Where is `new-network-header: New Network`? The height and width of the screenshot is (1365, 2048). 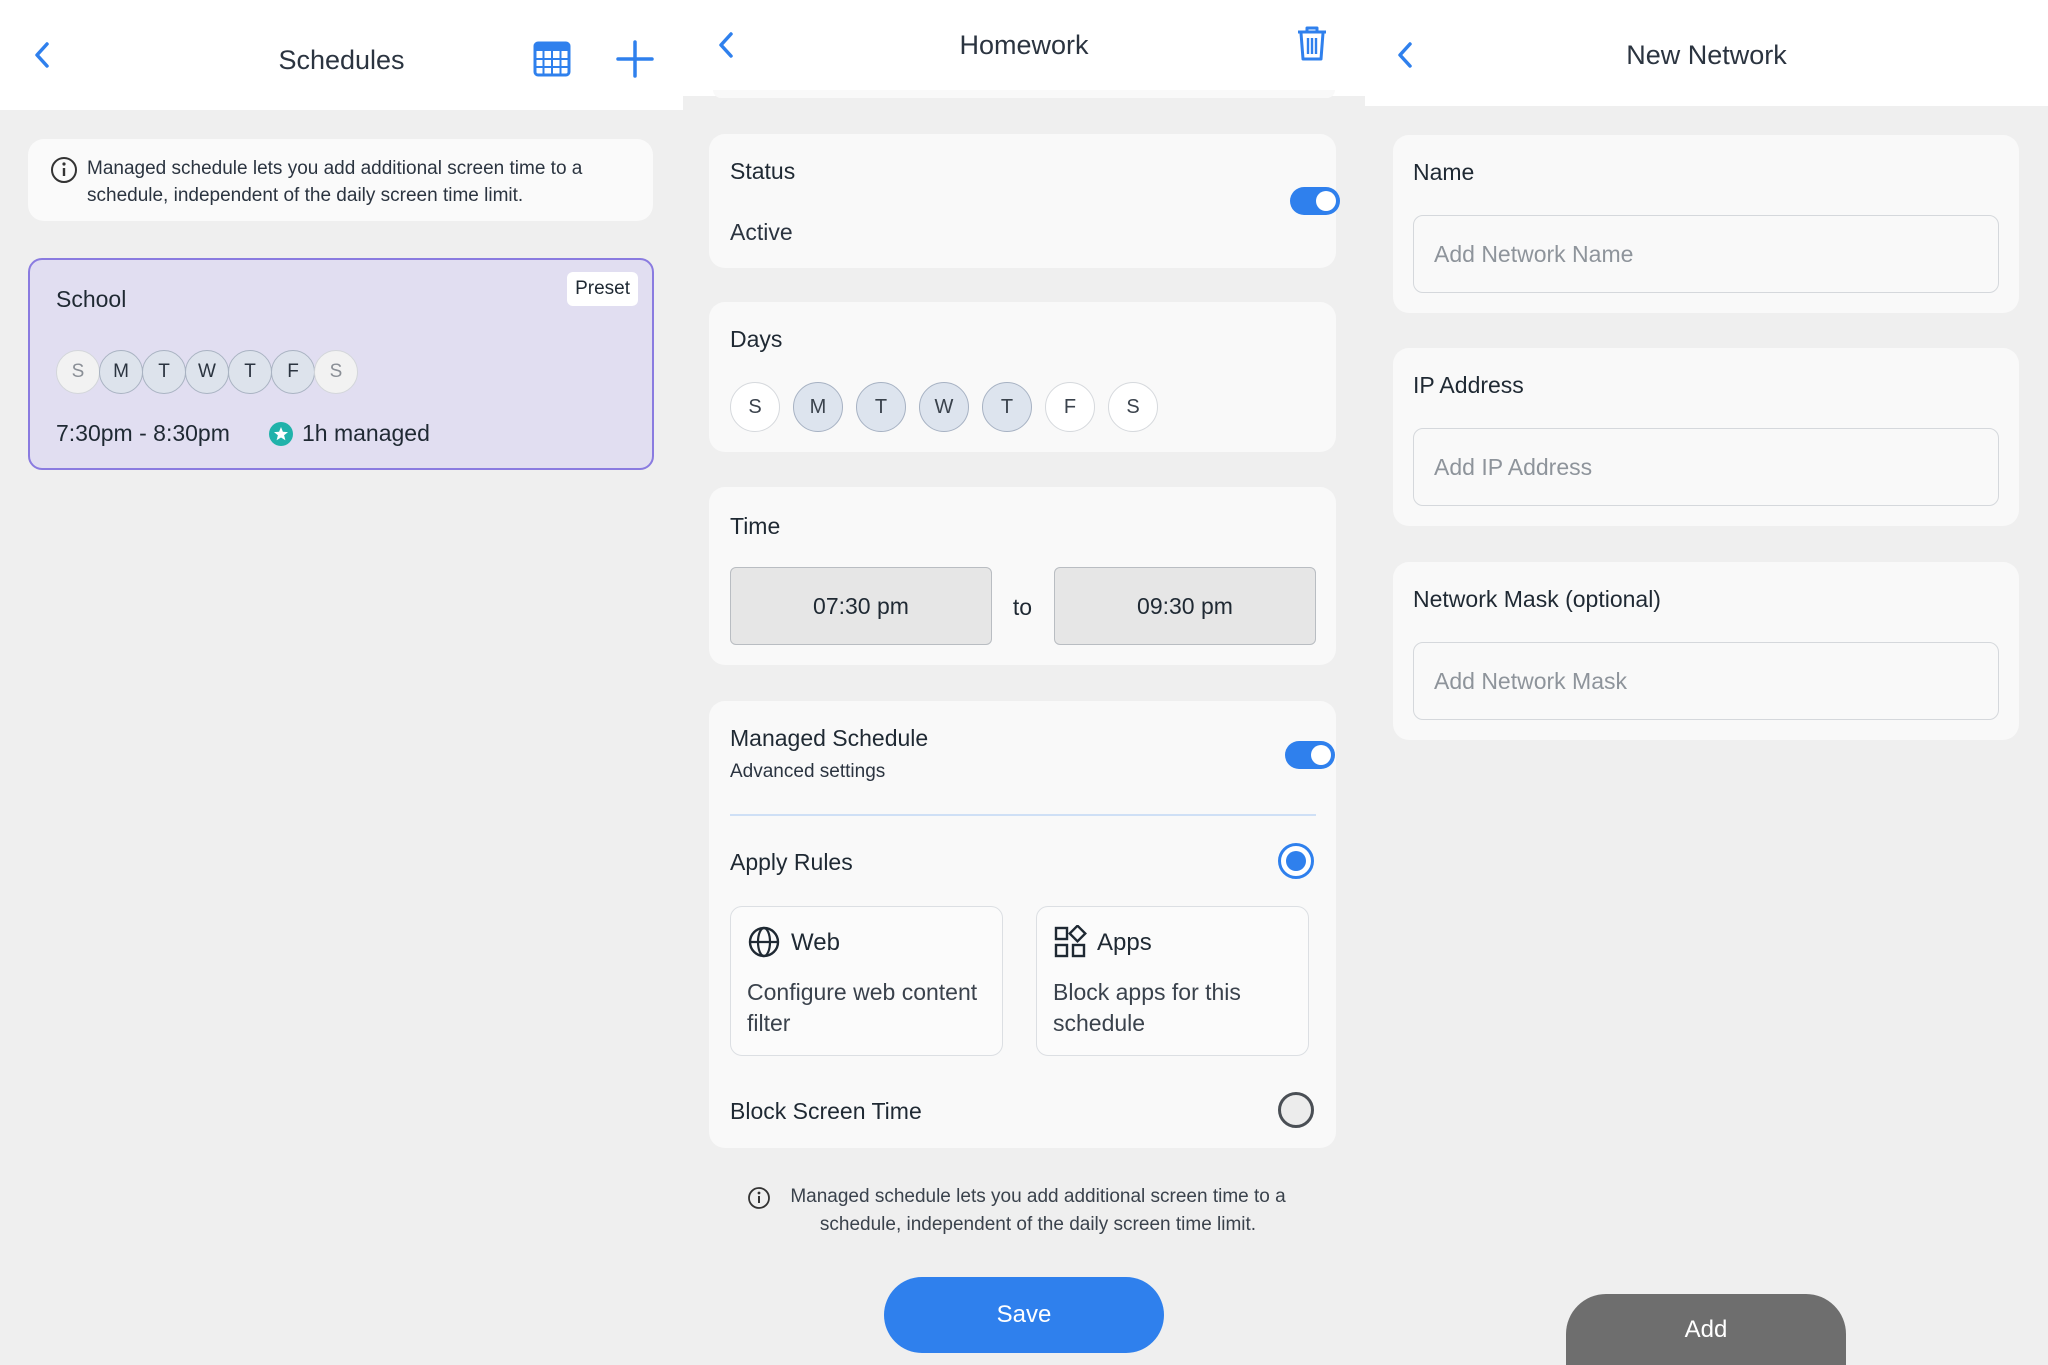
new-network-header: New Network is located at coordinates (1706, 53).